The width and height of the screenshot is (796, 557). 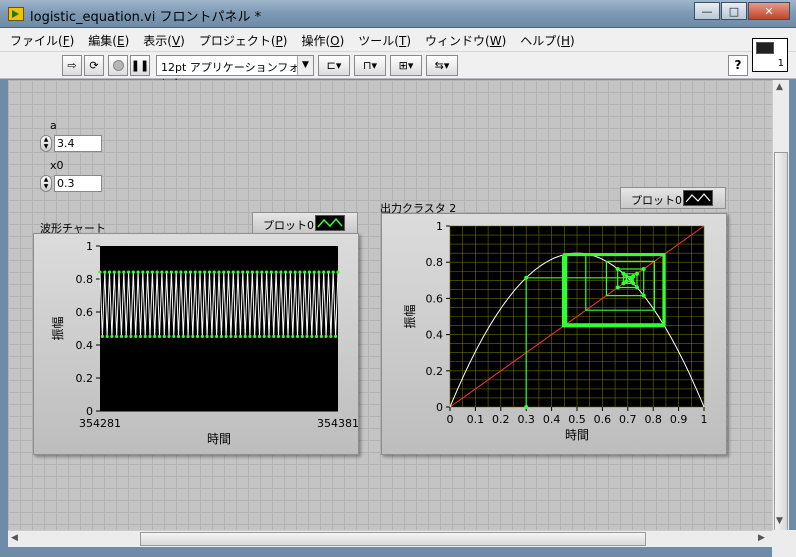 I want to click on reorder-icon: ⇆▾, so click(x=442, y=65).